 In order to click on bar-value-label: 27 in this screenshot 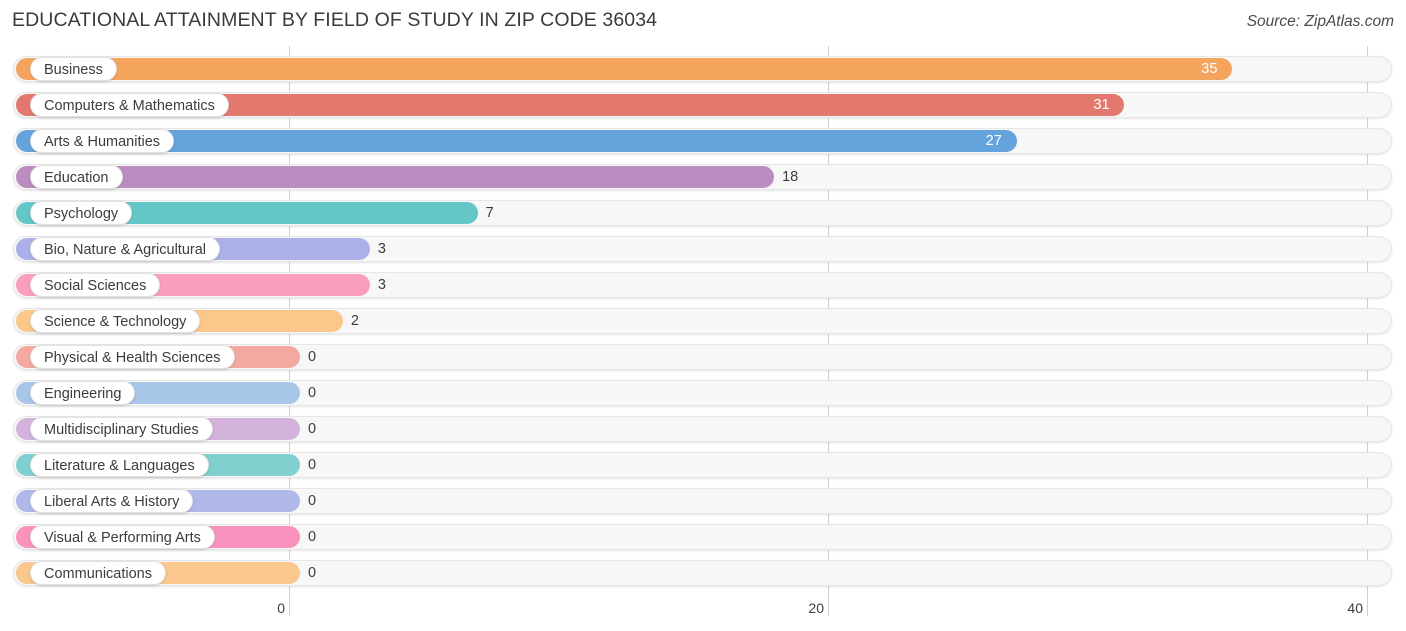, I will do `click(993, 141)`.